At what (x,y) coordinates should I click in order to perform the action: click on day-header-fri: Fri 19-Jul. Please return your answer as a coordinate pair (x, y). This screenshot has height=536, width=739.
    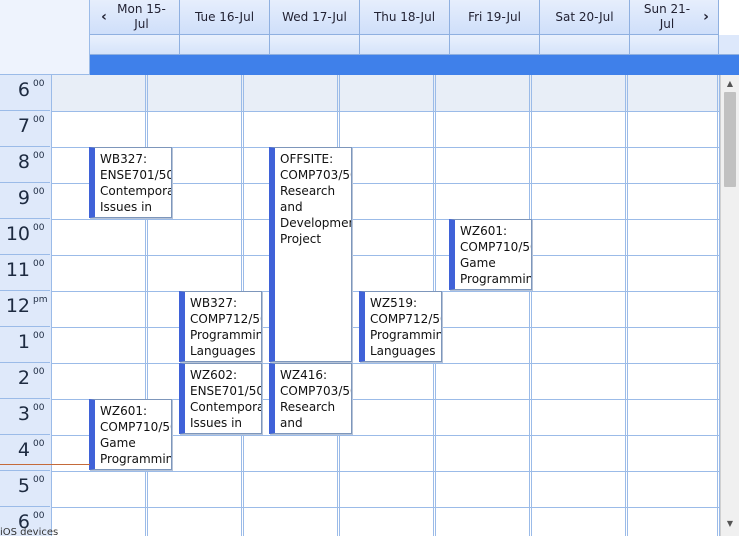
    Looking at the image, I should click on (495, 17).